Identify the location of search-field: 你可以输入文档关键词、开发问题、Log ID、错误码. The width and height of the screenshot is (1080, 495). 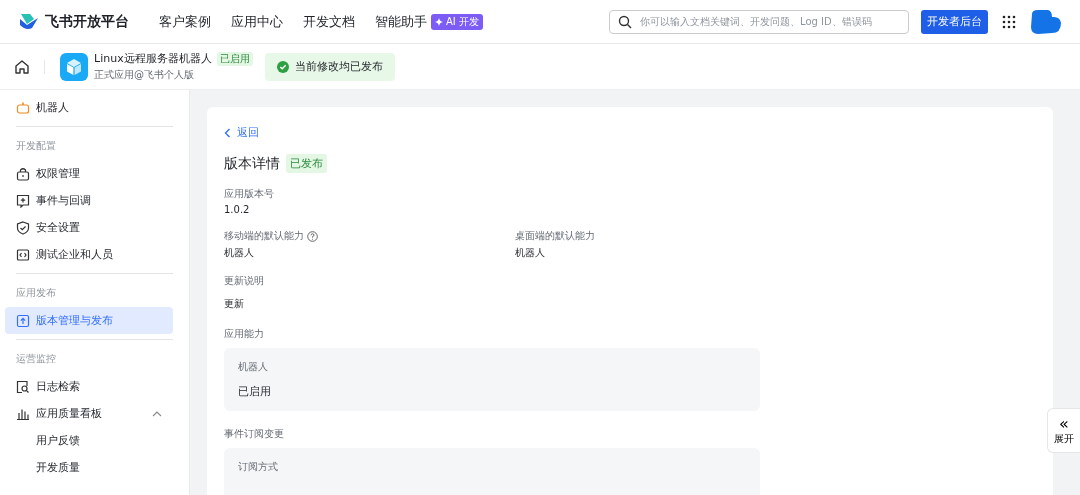
(759, 21).